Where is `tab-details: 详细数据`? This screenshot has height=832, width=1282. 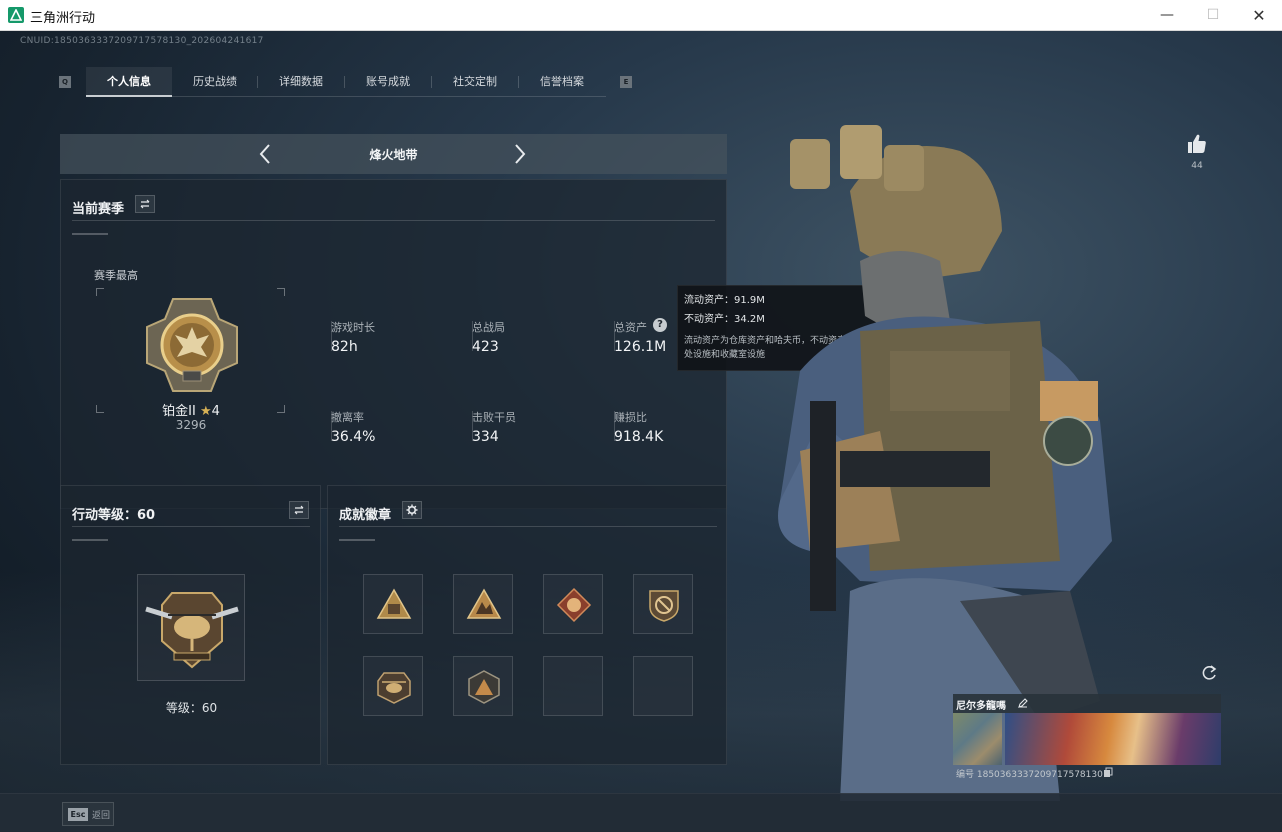 tab-details: 详细数据 is located at coordinates (301, 82).